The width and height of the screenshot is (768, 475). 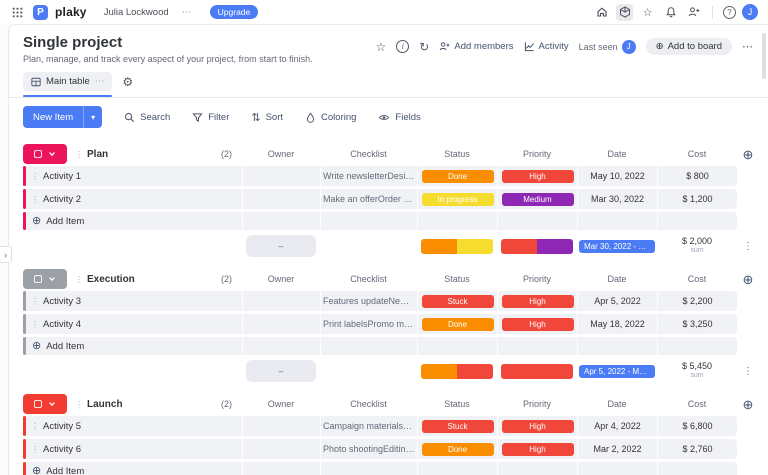 I want to click on activity-button: Activity, so click(x=546, y=46).